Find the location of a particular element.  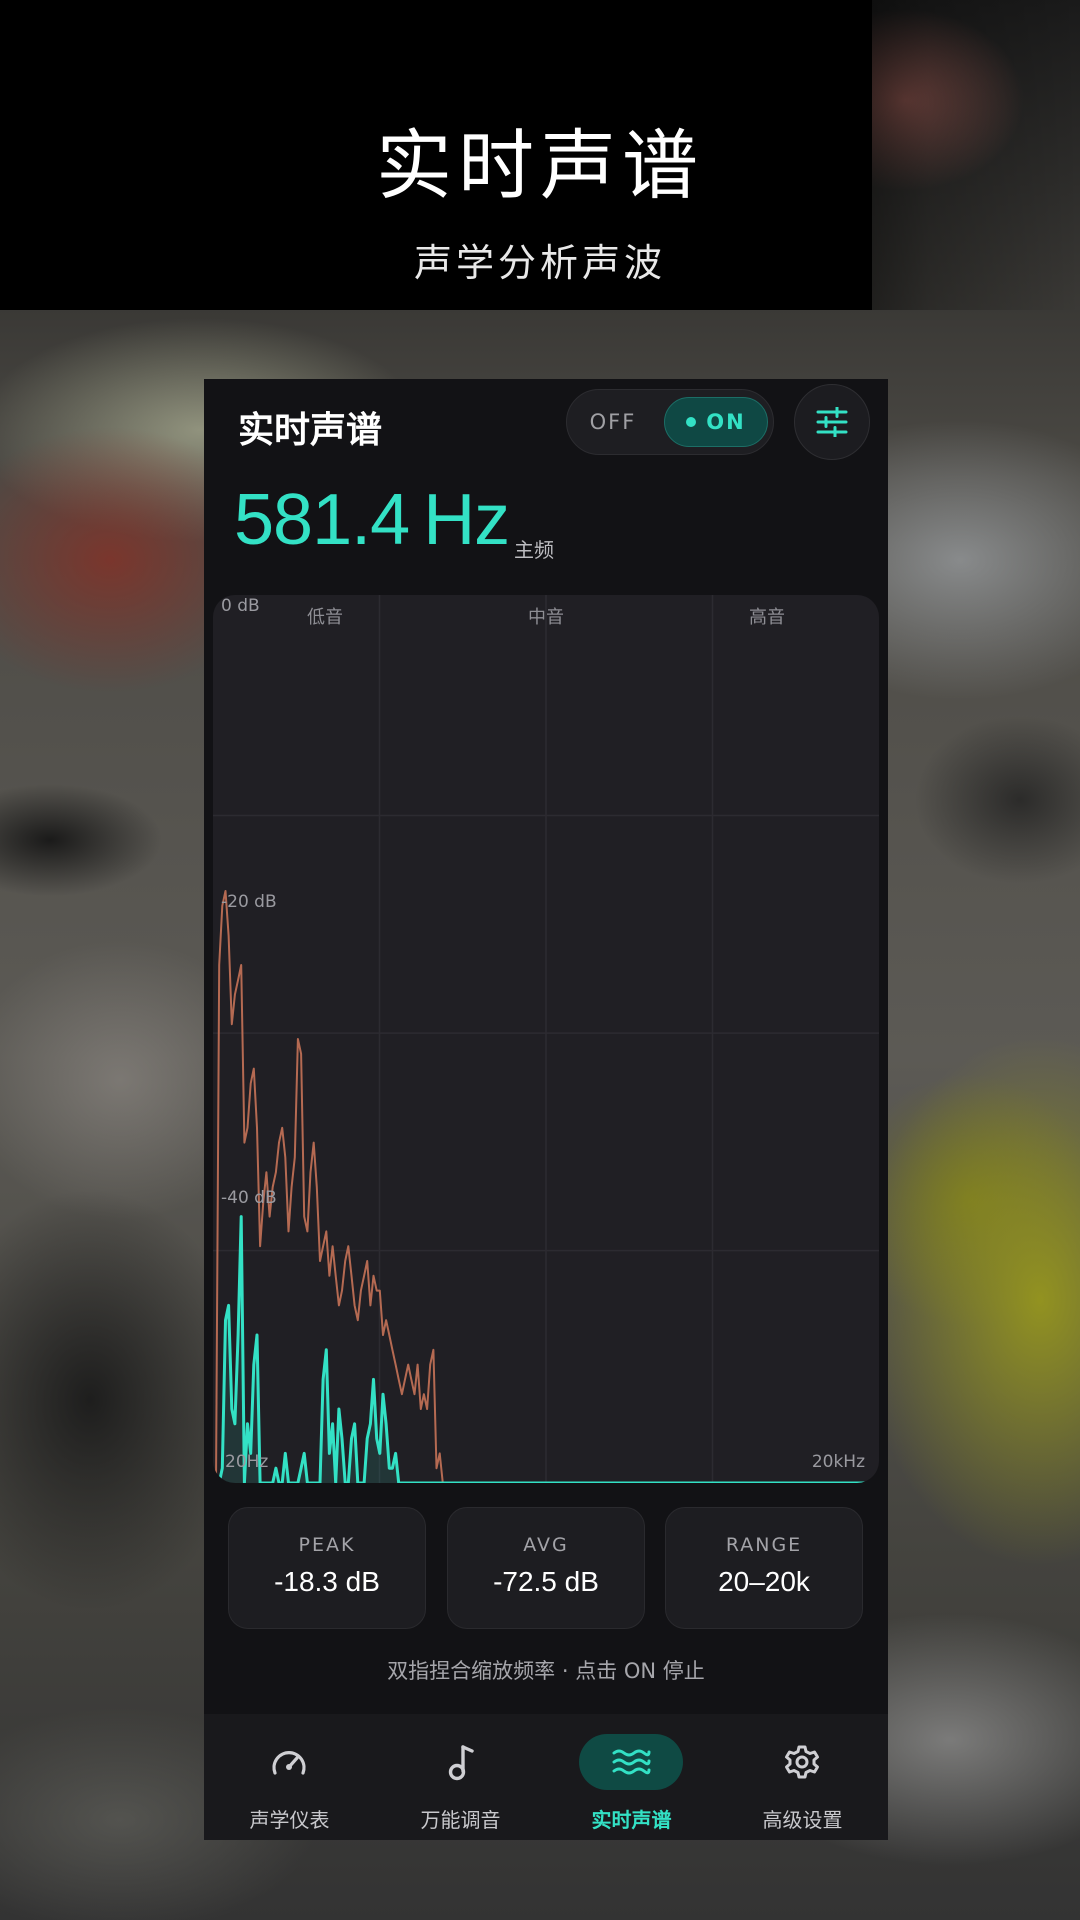

gauge-icon is located at coordinates (289, 1763).